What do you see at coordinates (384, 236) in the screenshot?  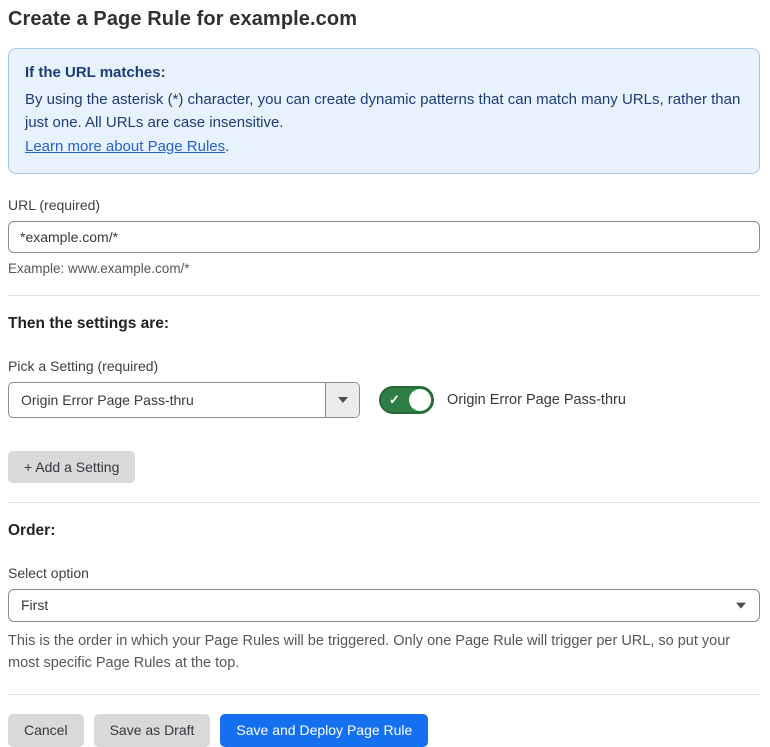 I see `url-input` at bounding box center [384, 236].